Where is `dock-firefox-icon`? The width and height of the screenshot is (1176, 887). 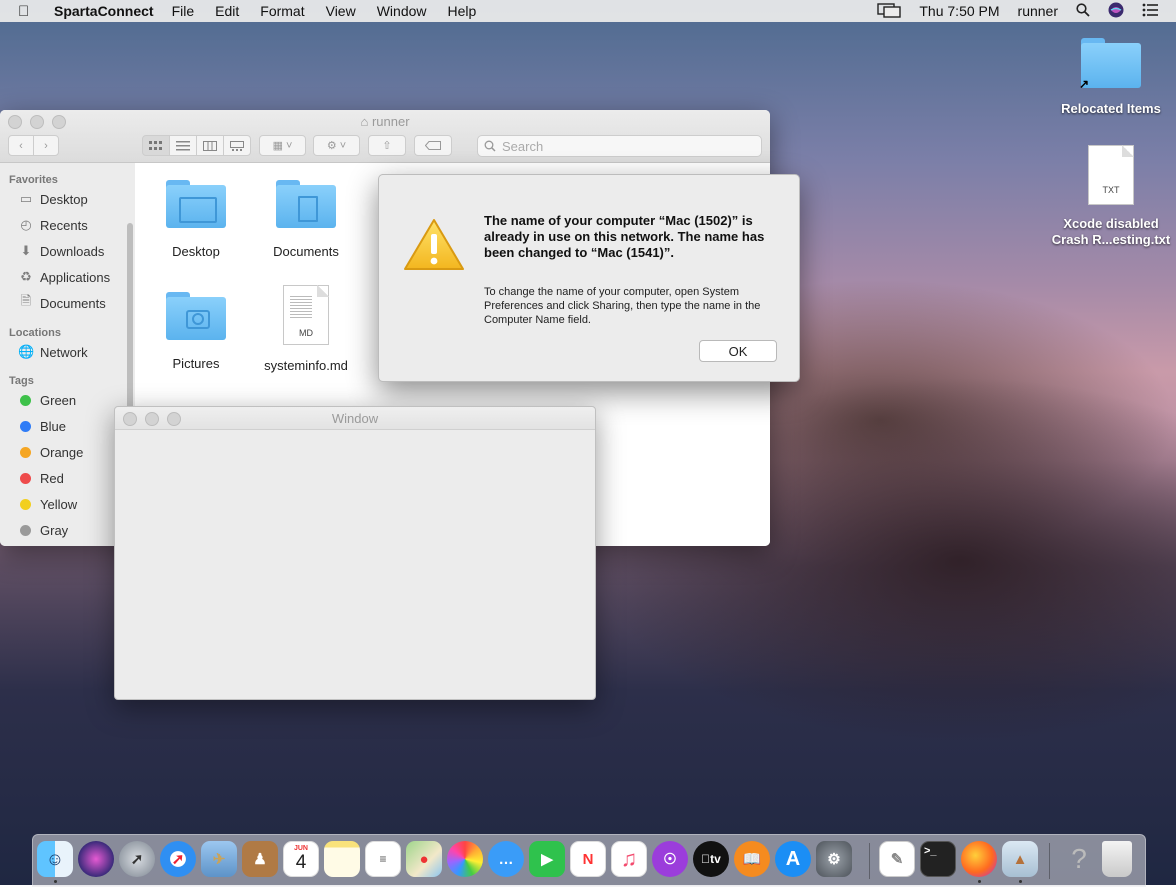 dock-firefox-icon is located at coordinates (979, 859).